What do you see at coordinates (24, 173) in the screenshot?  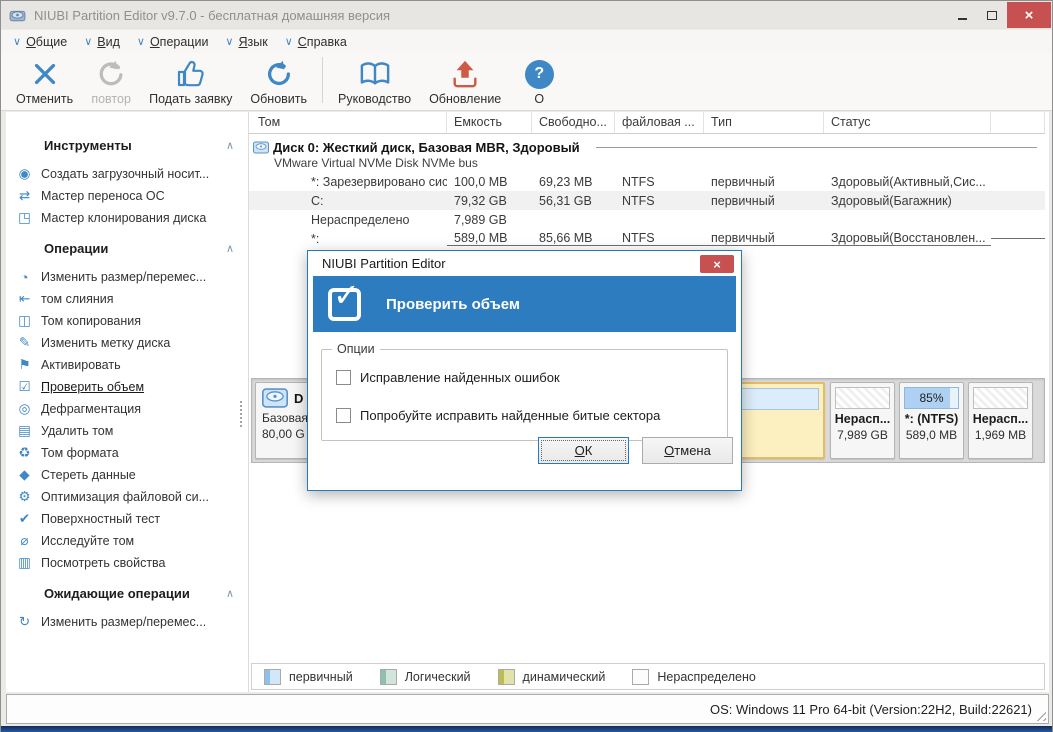 I see `disc-icon: ◉` at bounding box center [24, 173].